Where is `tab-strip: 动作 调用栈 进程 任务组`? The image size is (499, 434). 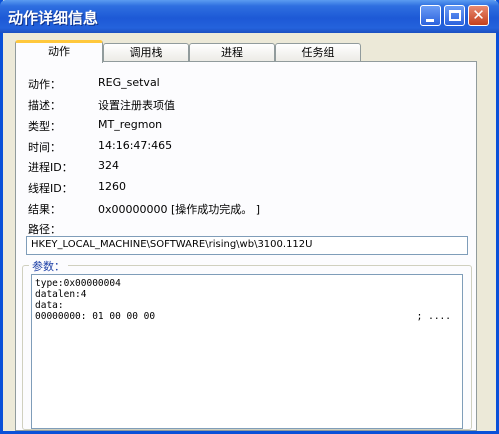 tab-strip: 动作 调用栈 进程 任务组 is located at coordinates (245, 51).